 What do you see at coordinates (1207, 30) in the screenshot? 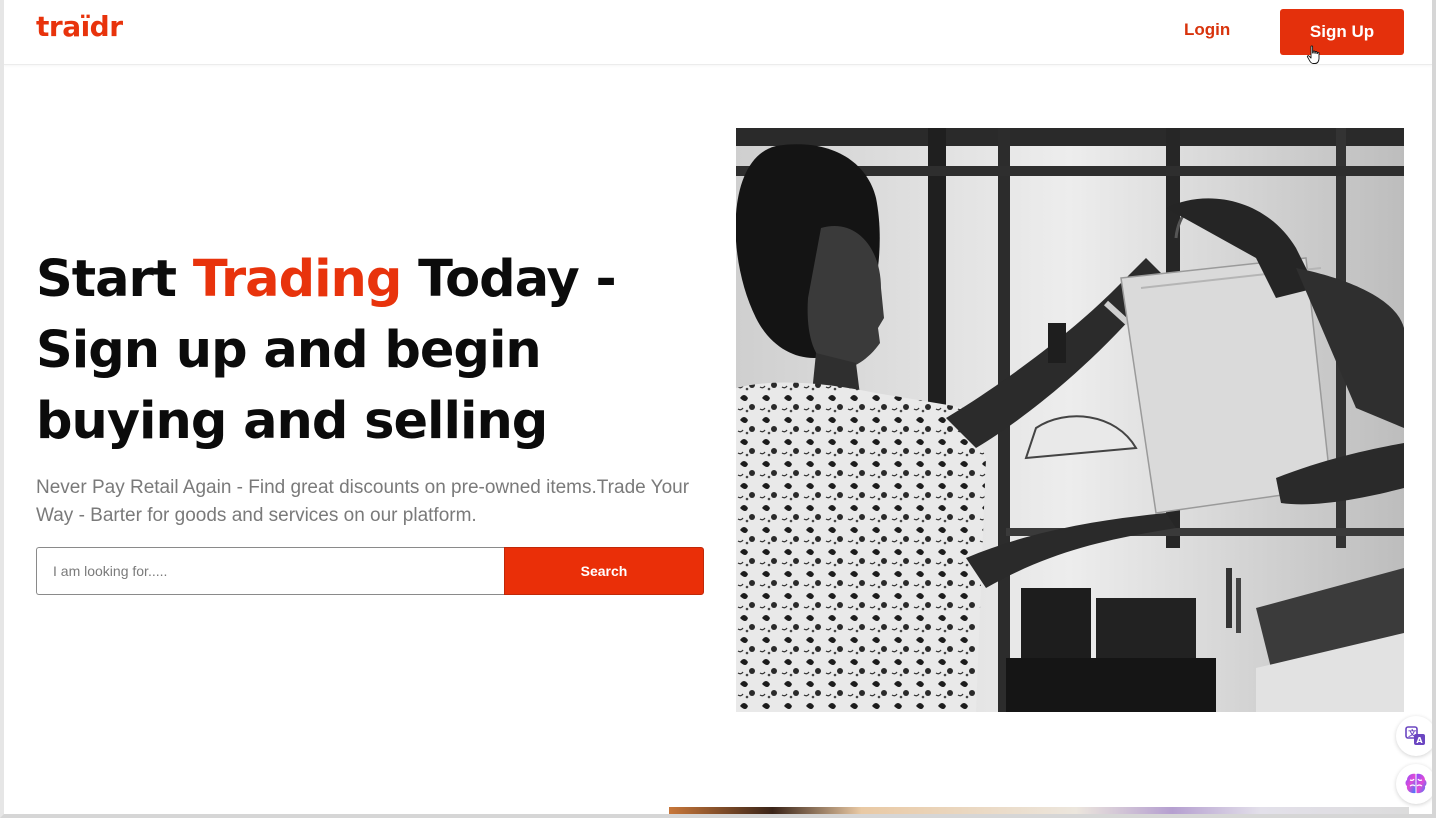
I see `login-link: Login` at bounding box center [1207, 30].